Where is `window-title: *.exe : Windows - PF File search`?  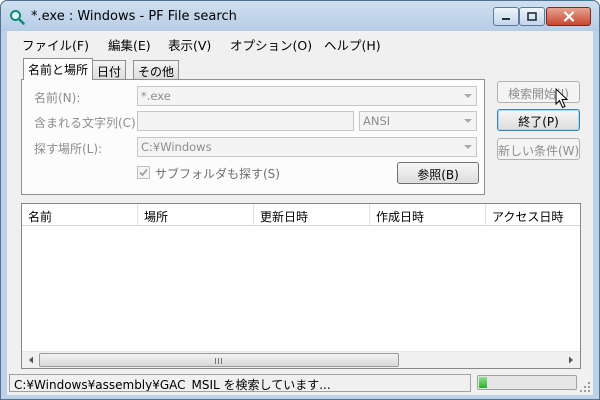 window-title: *.exe : Windows - PF File search is located at coordinates (134, 16).